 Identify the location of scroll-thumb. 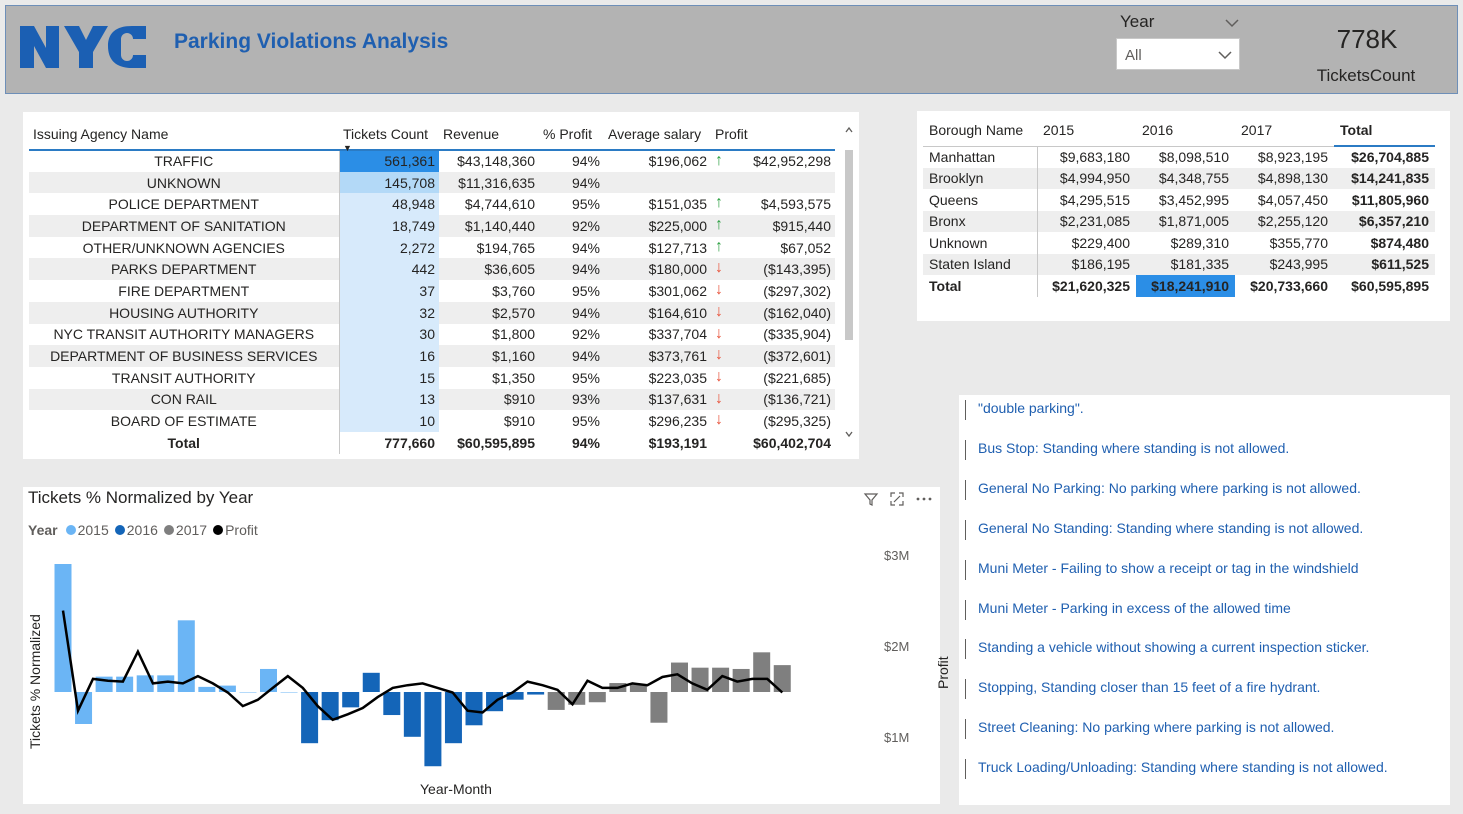
(849, 245).